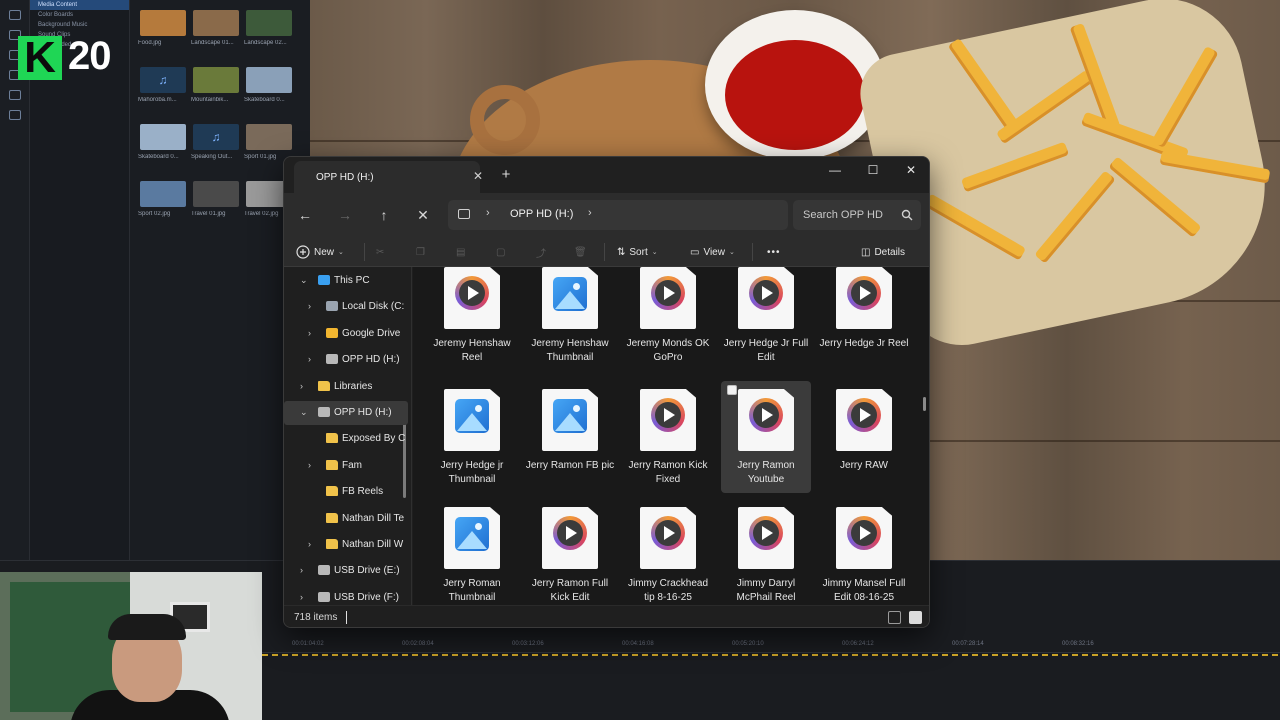 This screenshot has width=1280, height=720. What do you see at coordinates (366, 597) in the screenshot?
I see `tree-item-label: USB Drive (F:)` at bounding box center [366, 597].